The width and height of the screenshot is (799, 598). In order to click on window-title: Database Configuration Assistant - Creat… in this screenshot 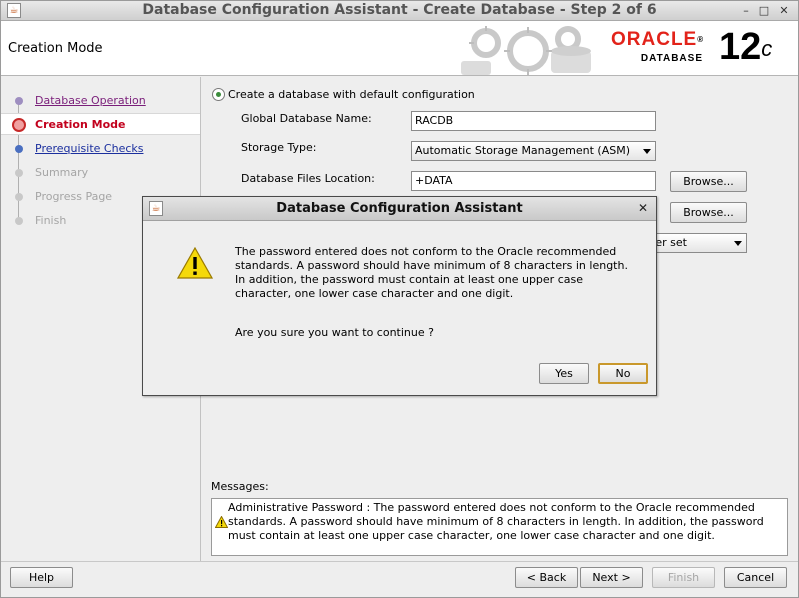, I will do `click(399, 10)`.